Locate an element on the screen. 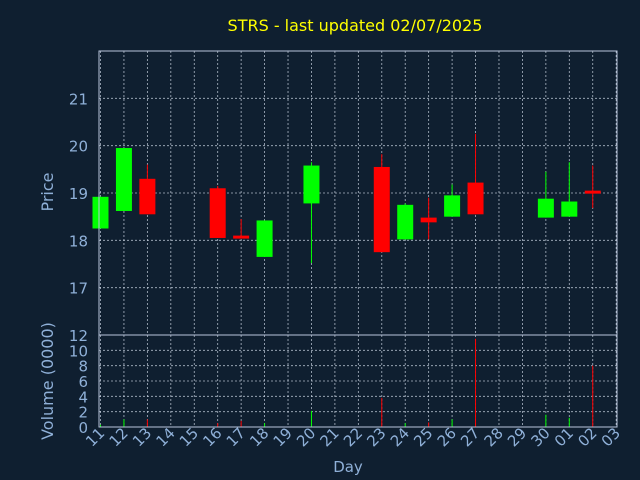 This screenshot has width=640, height=480. volume-tick-label: 12 is located at coordinates (78, 336).